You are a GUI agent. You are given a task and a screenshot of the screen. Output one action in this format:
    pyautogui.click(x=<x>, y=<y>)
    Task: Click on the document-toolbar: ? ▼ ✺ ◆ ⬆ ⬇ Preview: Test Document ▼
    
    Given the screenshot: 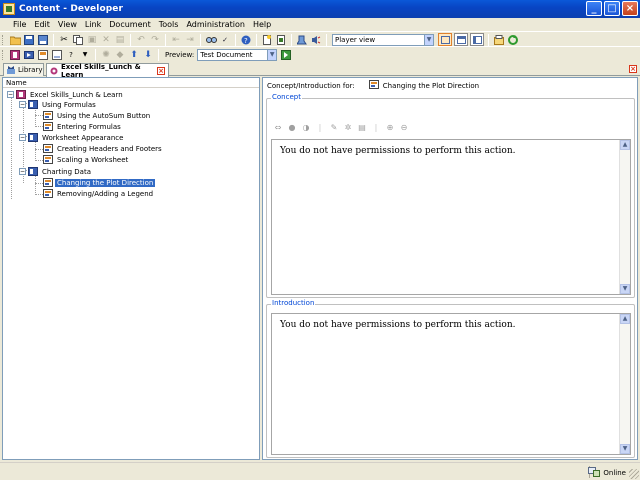 What is the action you would take?
    pyautogui.click(x=320, y=54)
    